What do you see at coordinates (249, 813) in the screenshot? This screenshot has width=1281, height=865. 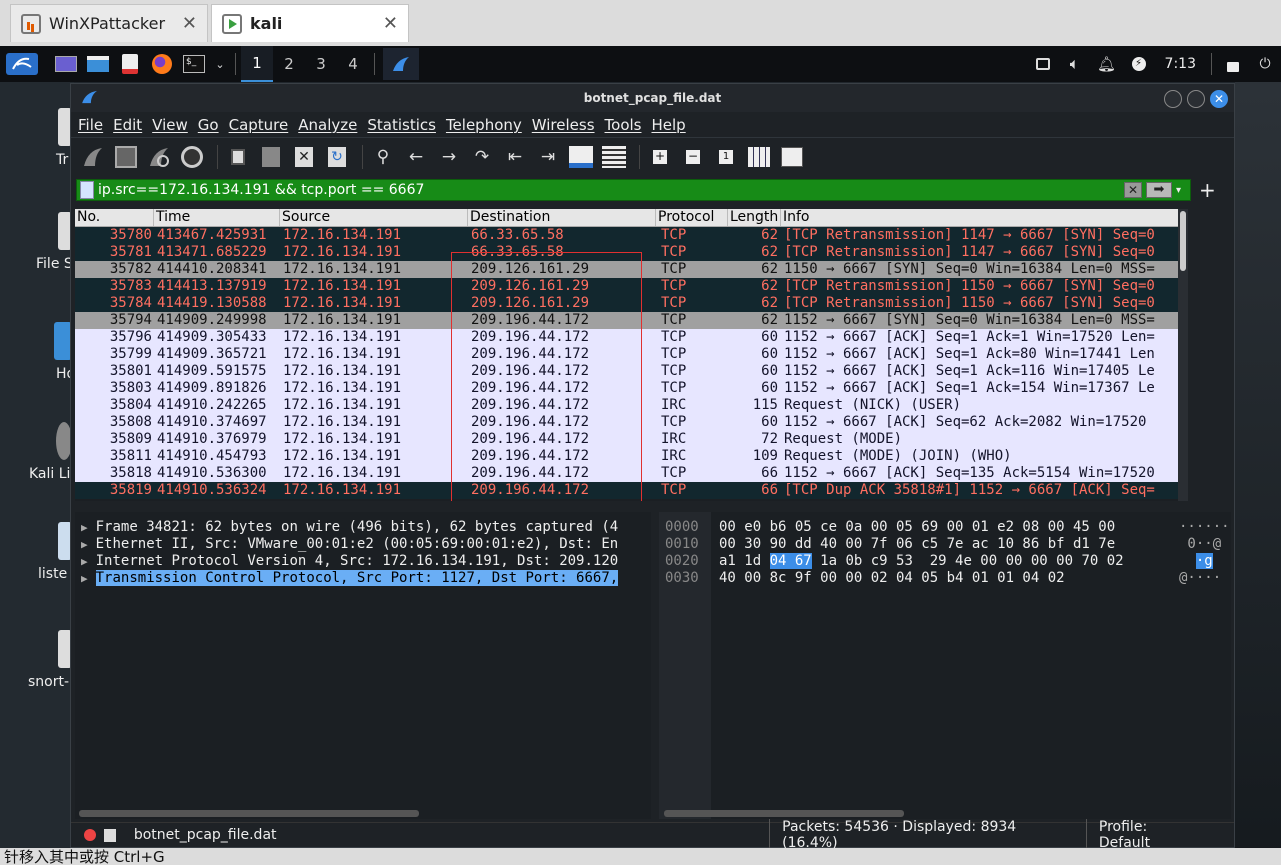 I see `details-hscrollbar` at bounding box center [249, 813].